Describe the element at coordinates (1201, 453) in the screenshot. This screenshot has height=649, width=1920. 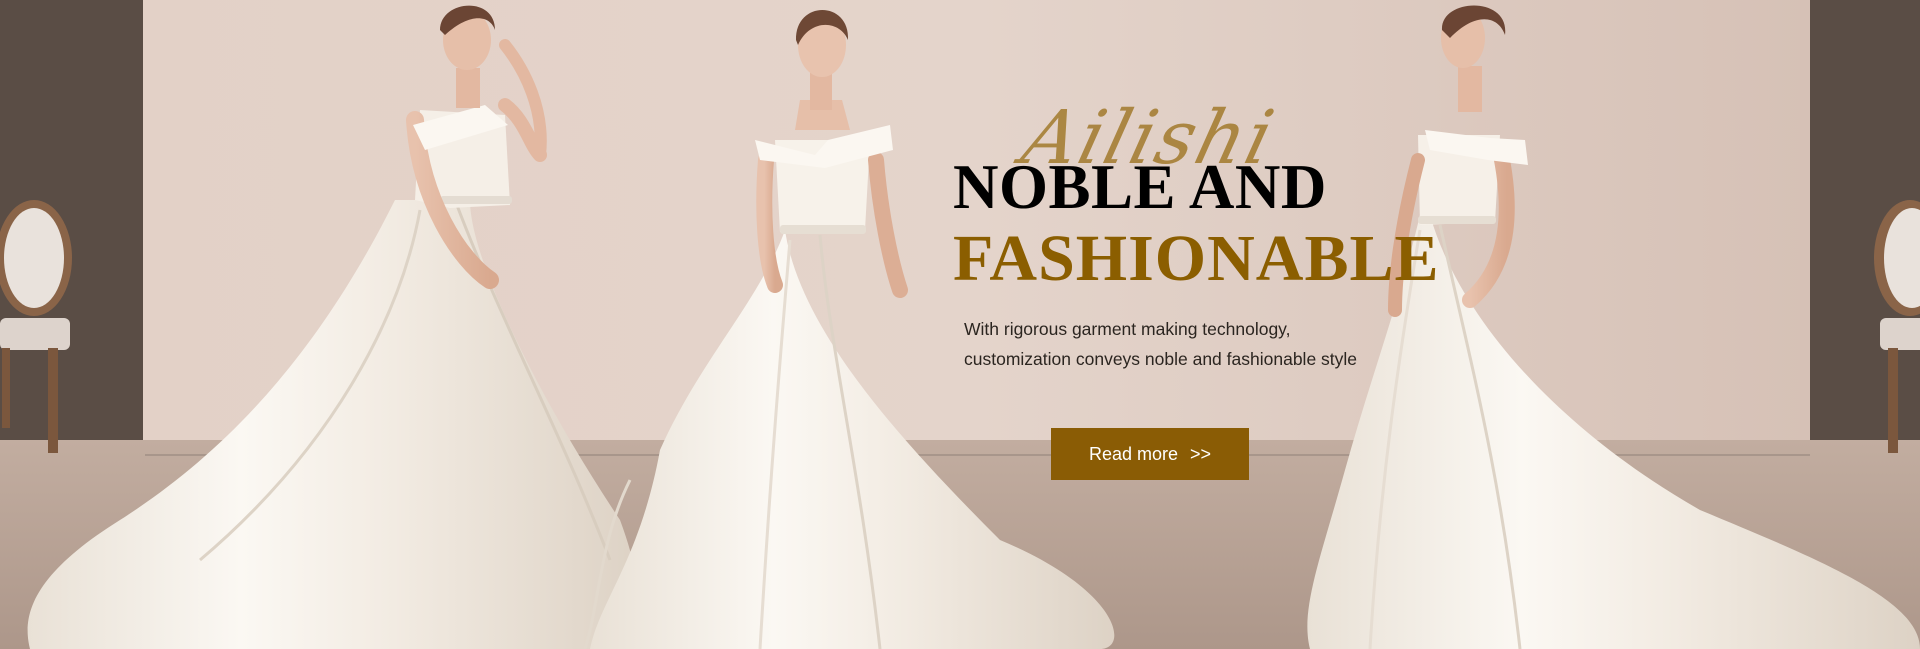
I see `double-chevron-right-icon: >>` at that location.